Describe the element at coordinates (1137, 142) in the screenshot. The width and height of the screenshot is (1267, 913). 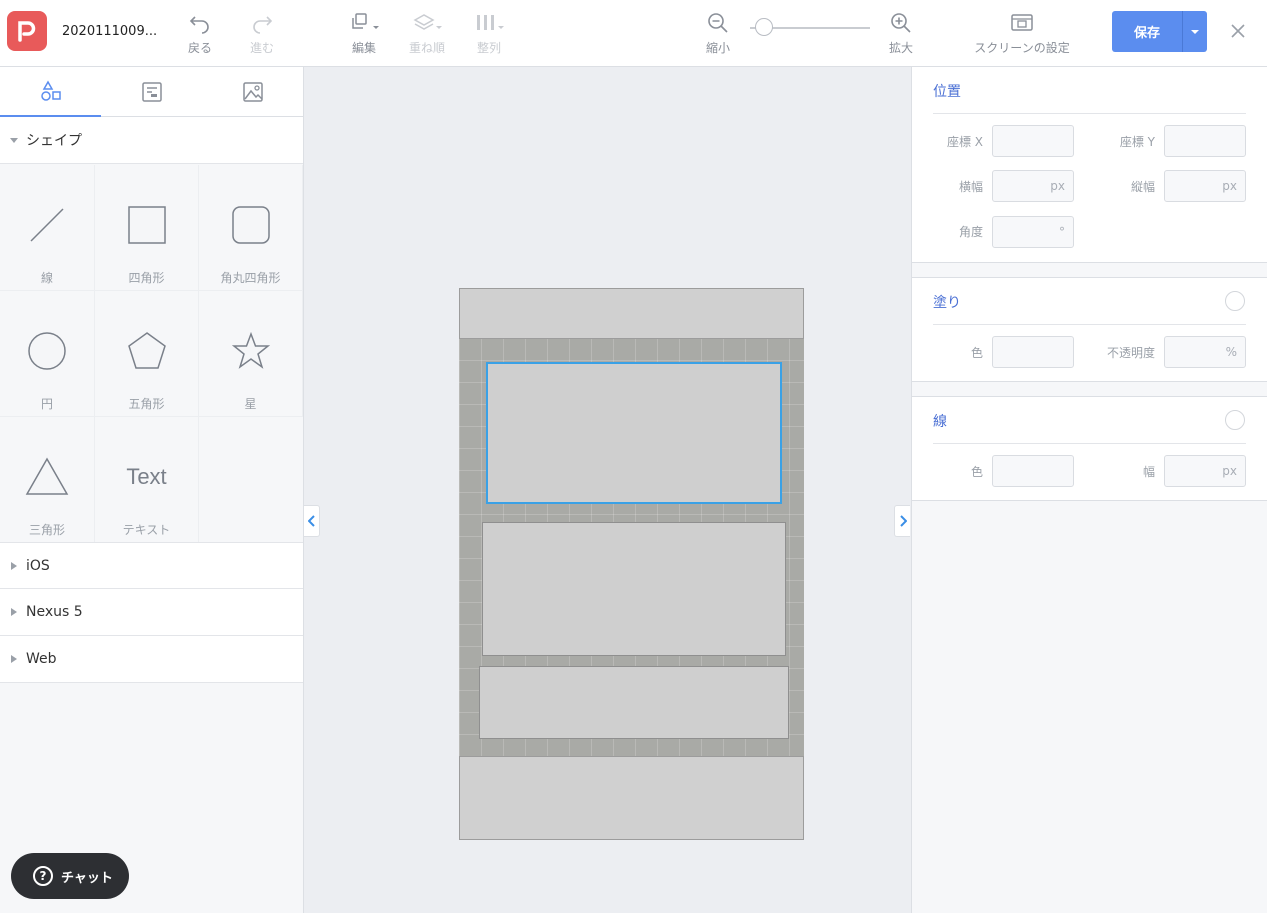
I see `y-label: 座標 Y` at that location.